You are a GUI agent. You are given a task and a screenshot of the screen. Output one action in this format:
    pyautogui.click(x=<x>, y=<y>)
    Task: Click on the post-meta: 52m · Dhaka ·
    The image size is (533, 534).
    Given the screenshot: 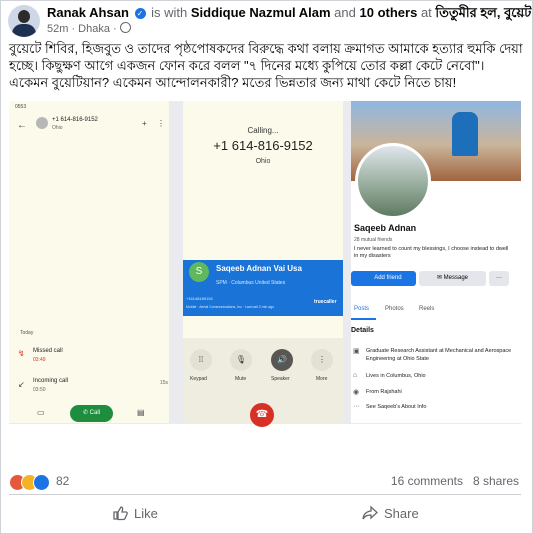 What is the action you would take?
    pyautogui.click(x=89, y=28)
    